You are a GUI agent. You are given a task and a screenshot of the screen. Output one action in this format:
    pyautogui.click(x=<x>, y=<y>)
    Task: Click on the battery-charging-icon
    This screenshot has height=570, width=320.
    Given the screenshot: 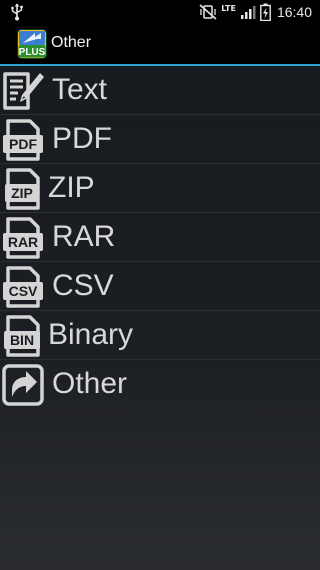 What is the action you would take?
    pyautogui.click(x=265, y=12)
    